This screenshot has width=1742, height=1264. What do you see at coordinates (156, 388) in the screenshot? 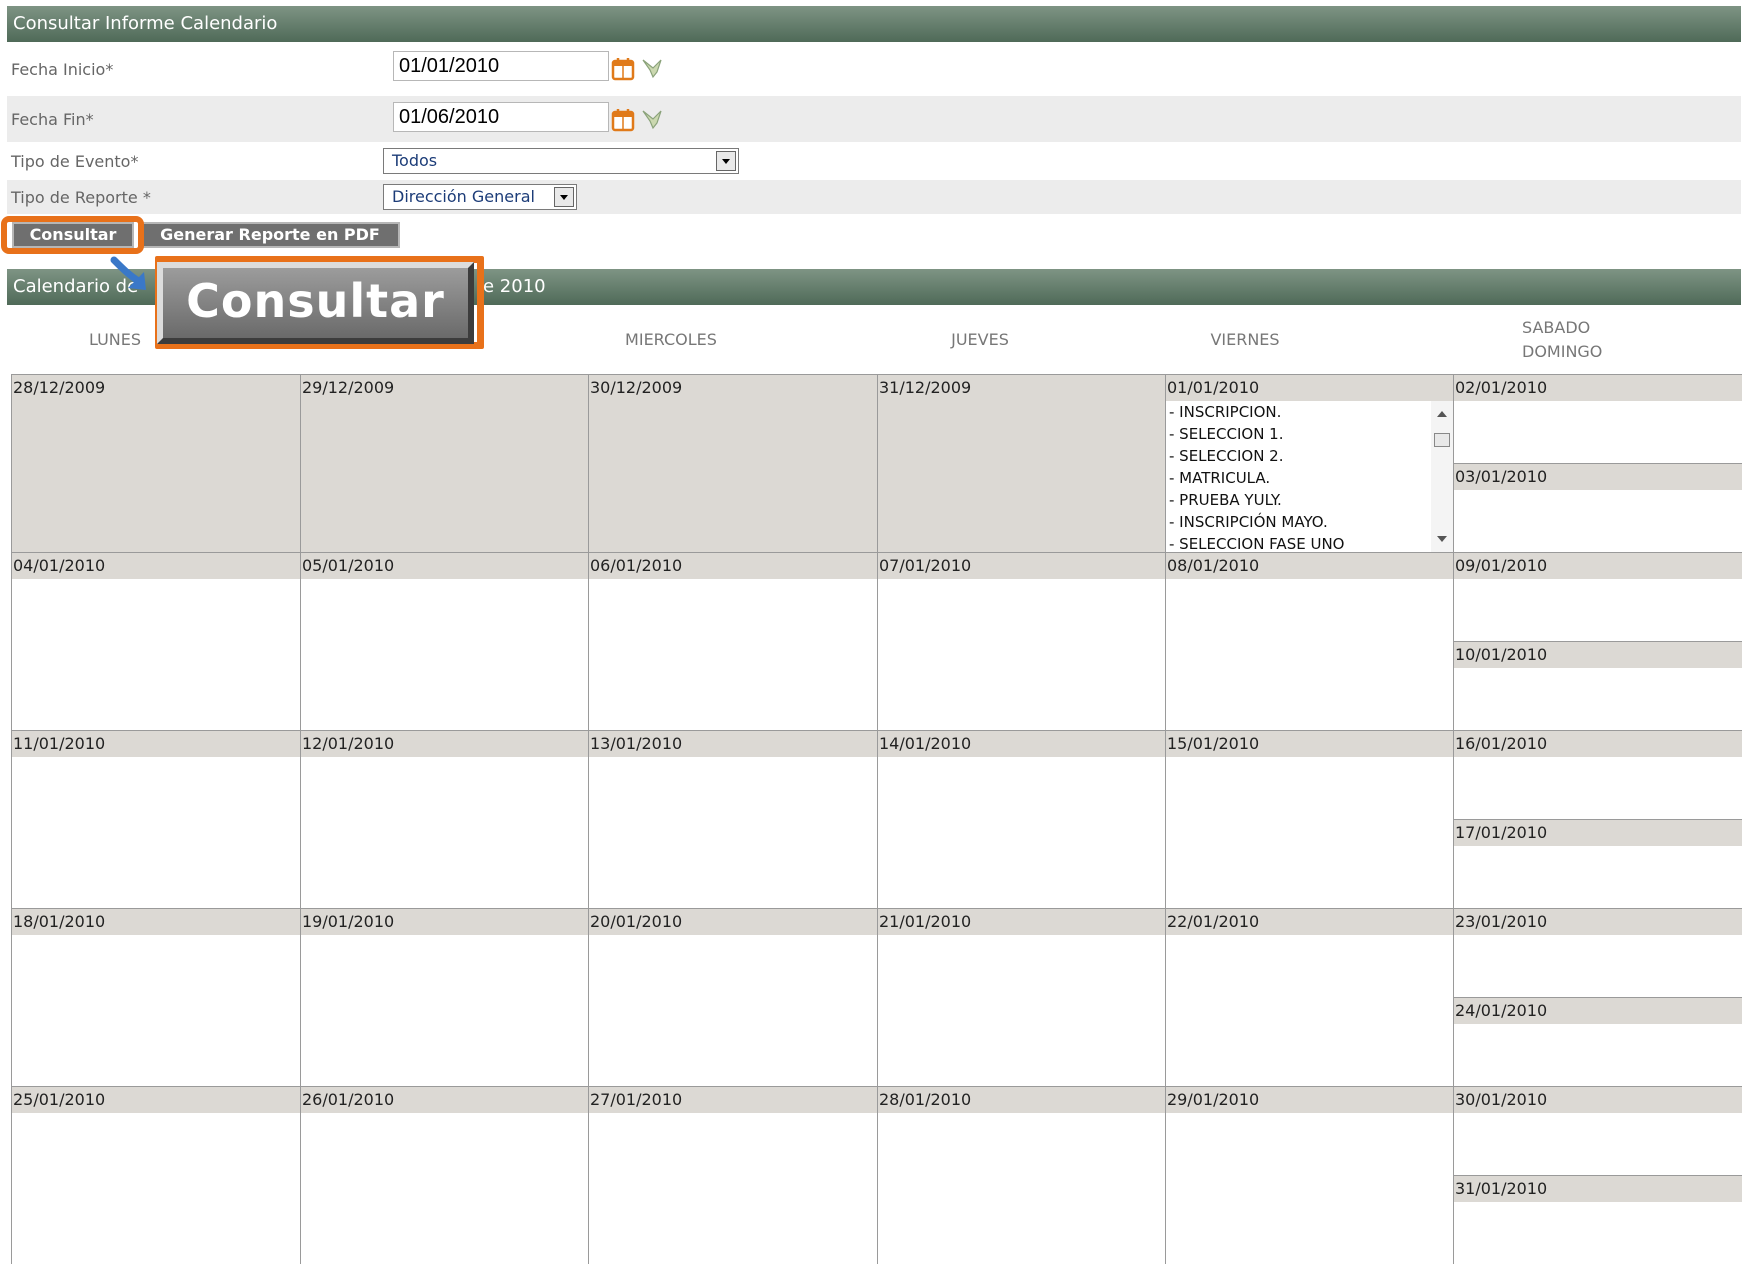
I see `calendar-date-label: 28/12/2009` at bounding box center [156, 388].